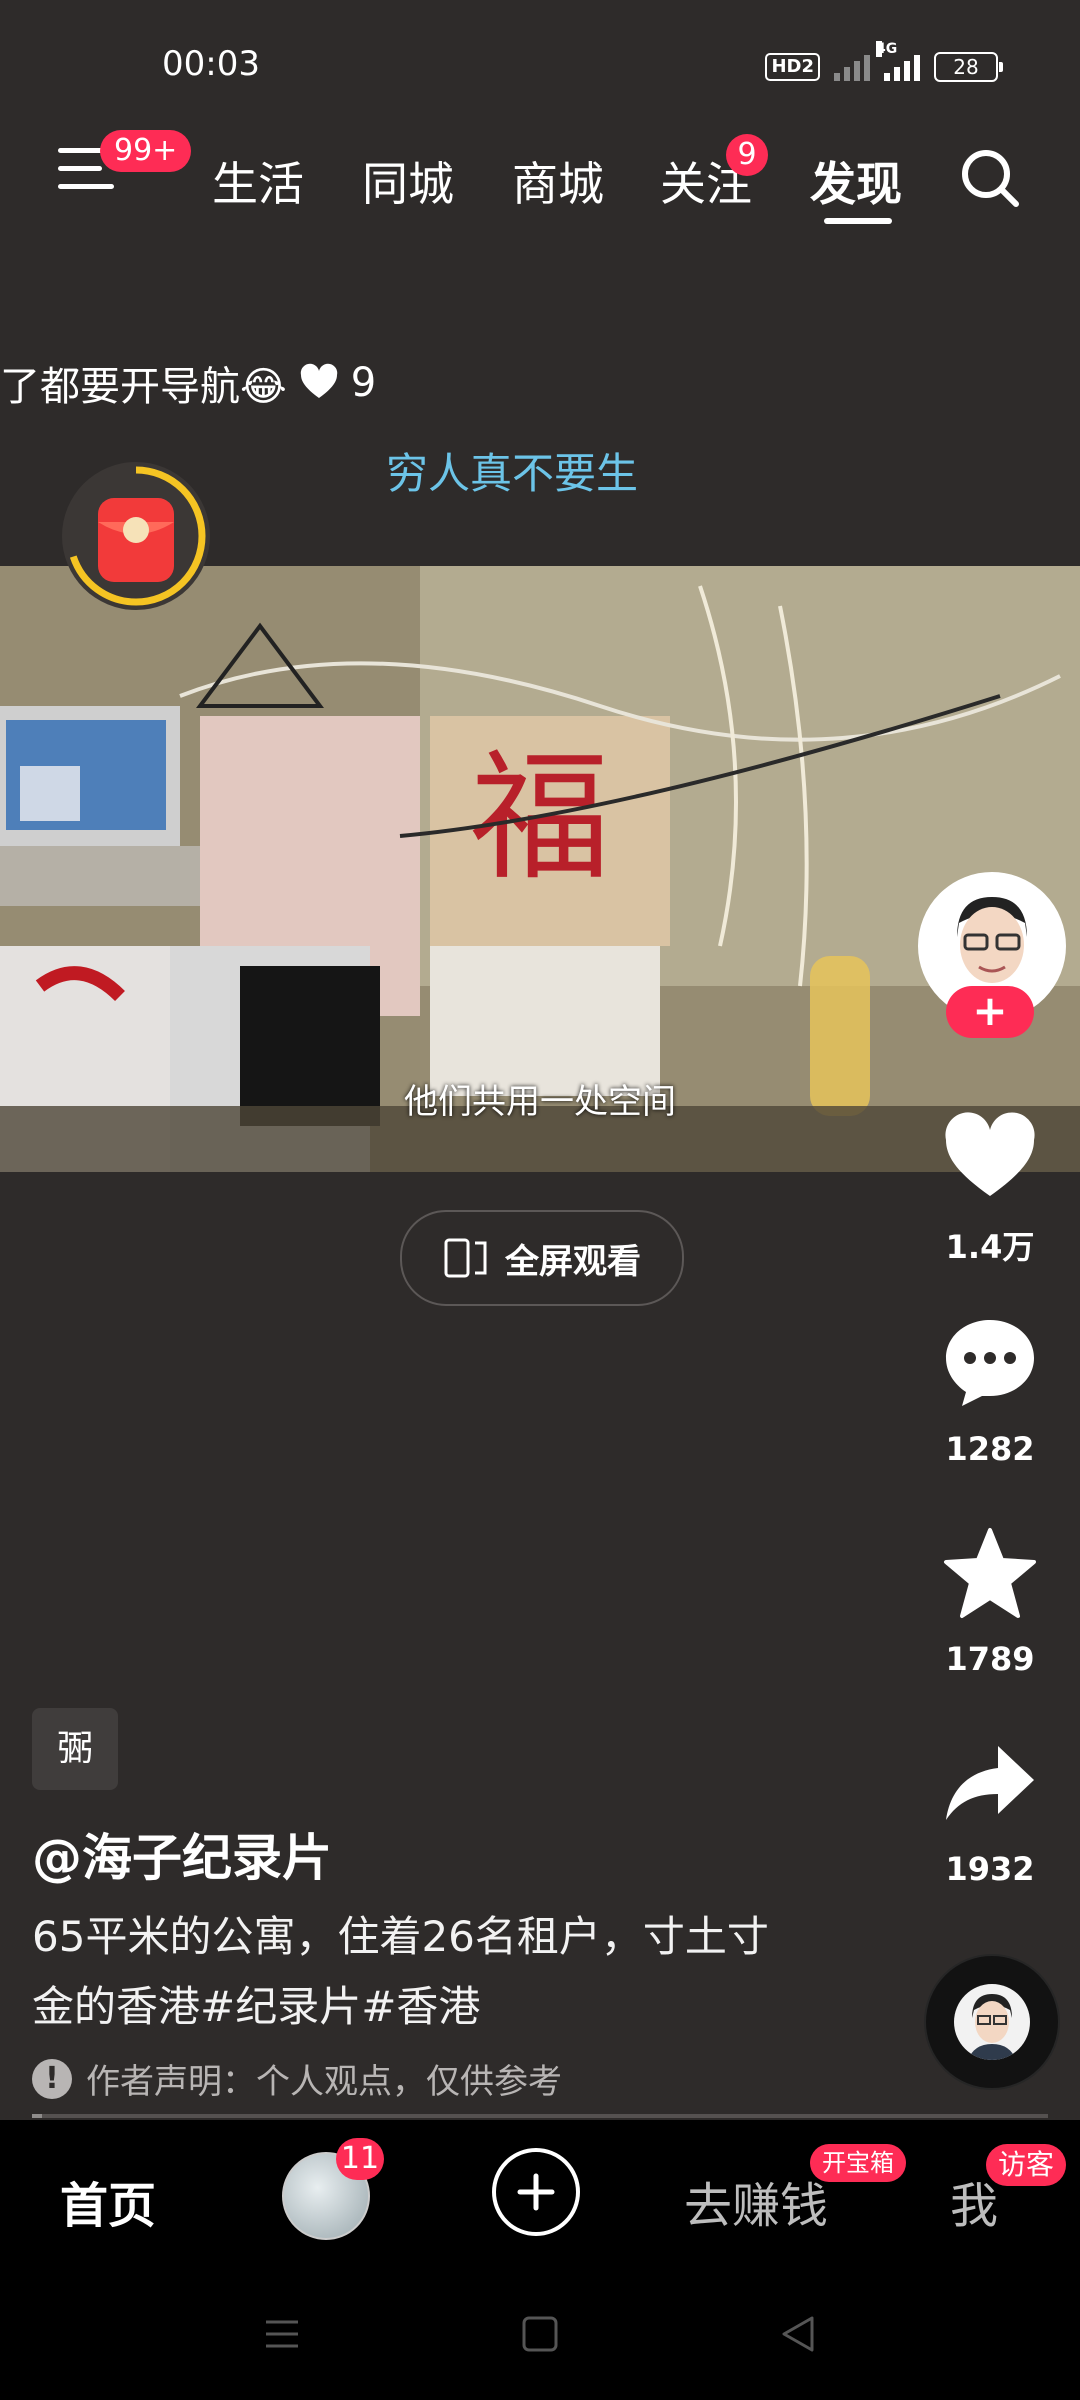  Describe the element at coordinates (52, 2078) in the screenshot. I see `warning-icon: !` at that location.